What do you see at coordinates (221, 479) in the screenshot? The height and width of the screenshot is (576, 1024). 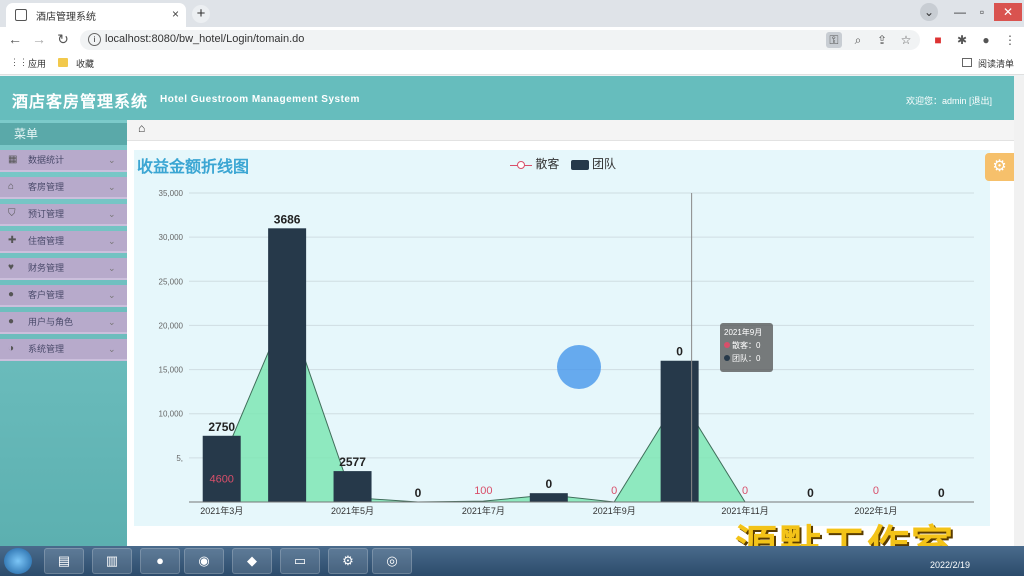 I see `area-data-label: 4600` at bounding box center [221, 479].